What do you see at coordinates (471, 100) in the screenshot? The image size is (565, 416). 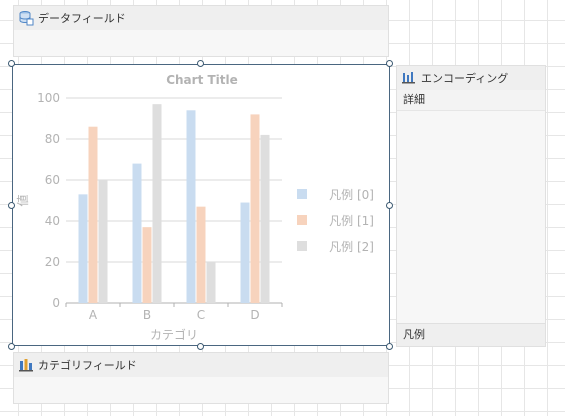 I see `detail-slot: 詳細` at bounding box center [471, 100].